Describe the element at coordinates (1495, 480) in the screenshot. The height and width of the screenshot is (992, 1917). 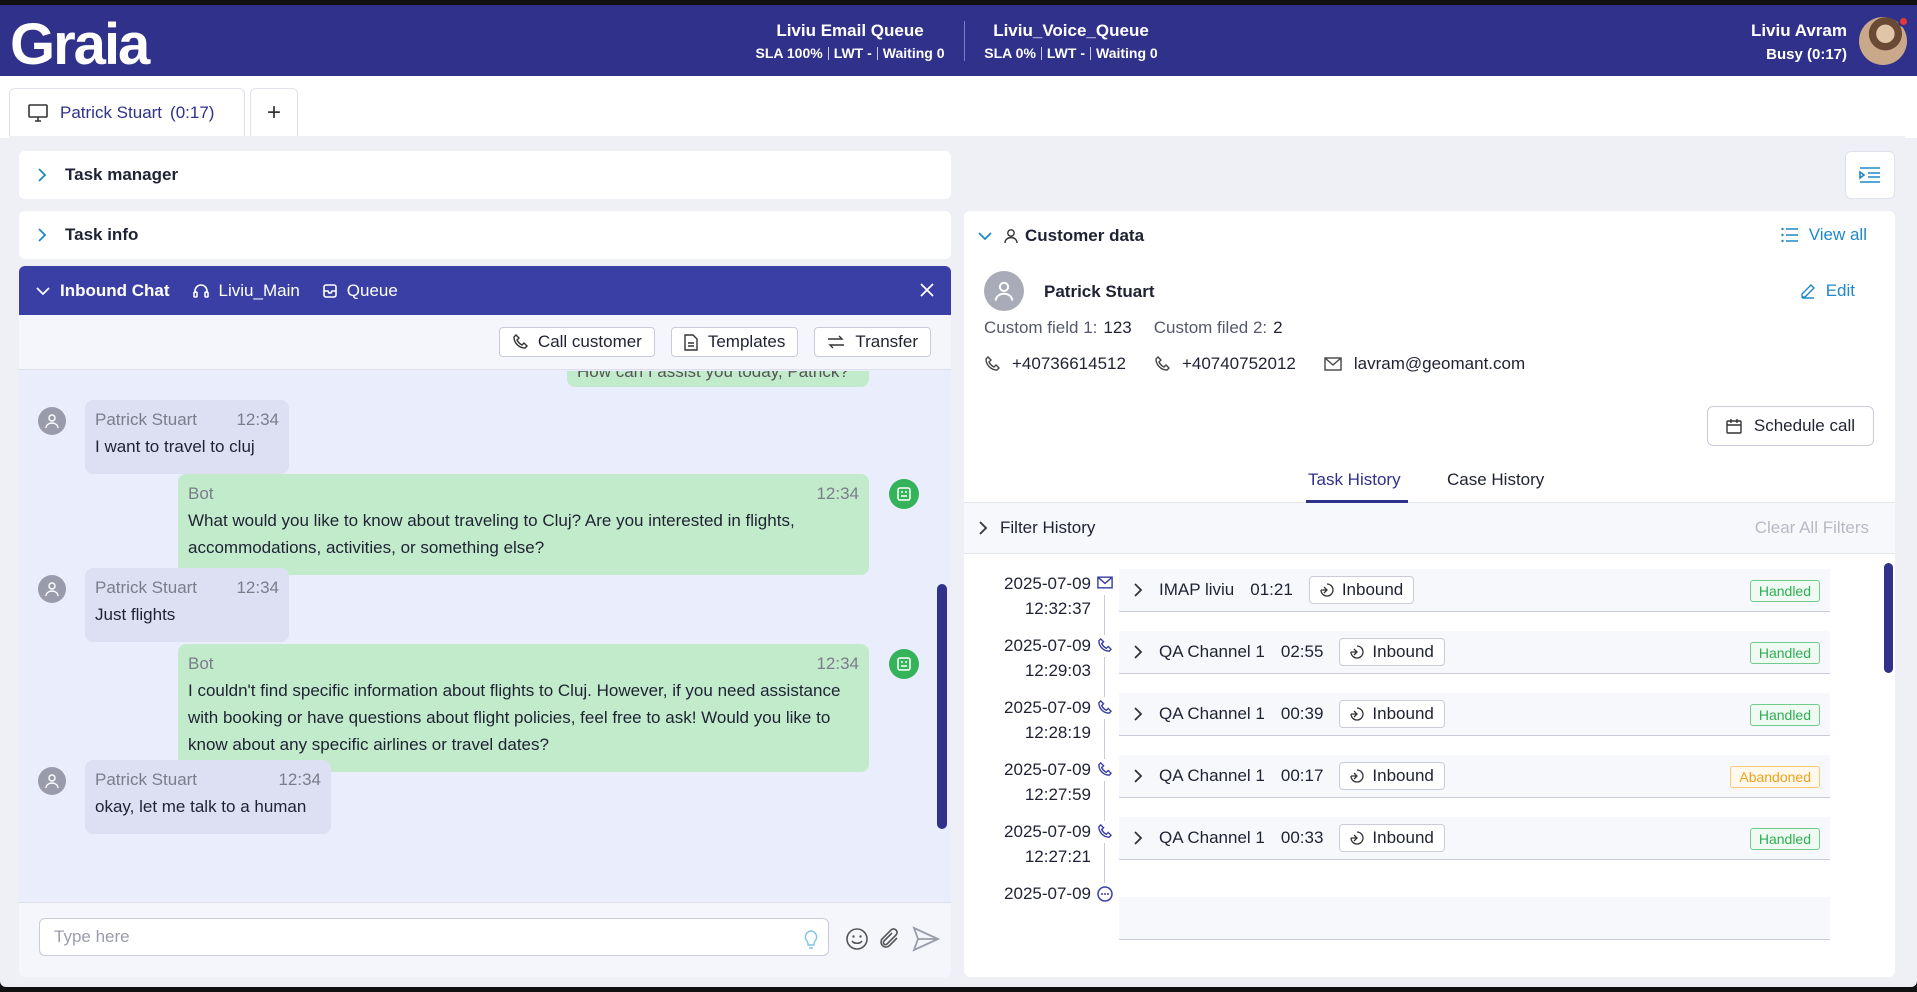
I see `tab-case-history: Case History` at that location.